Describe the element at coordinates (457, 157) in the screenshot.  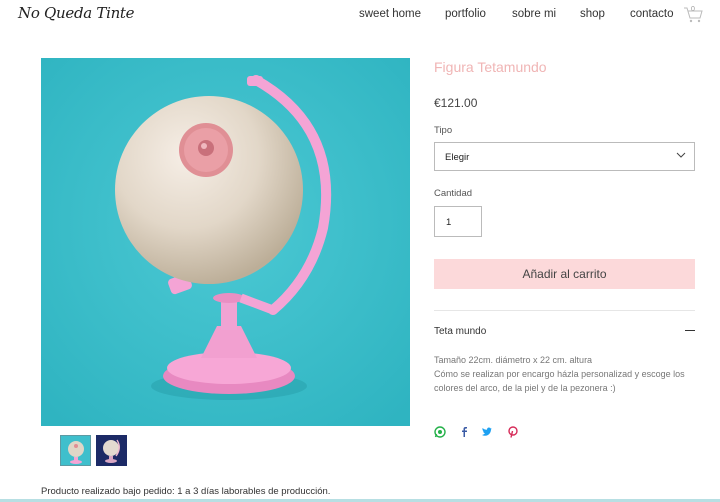
I see `tipo-select-value: Elegir` at that location.